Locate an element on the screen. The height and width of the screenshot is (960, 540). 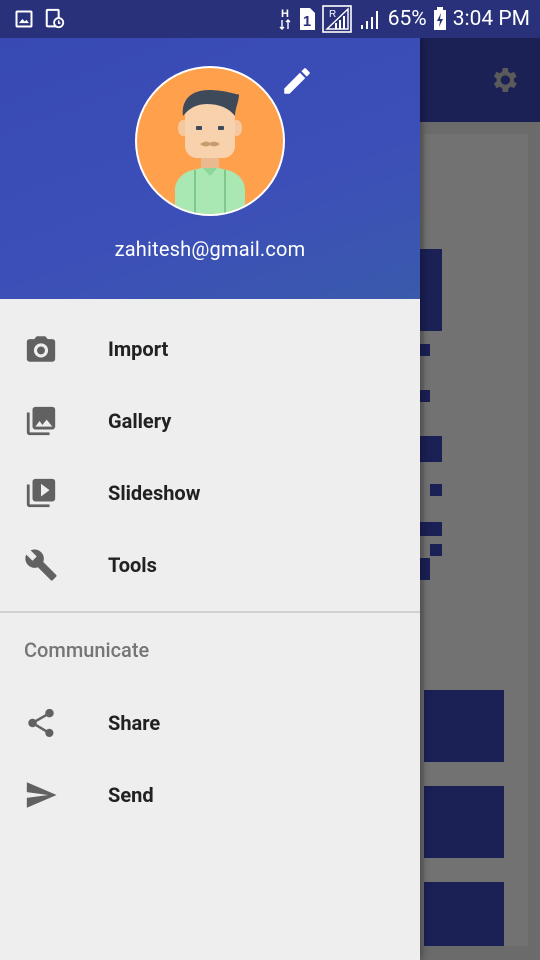
user-avatar is located at coordinates (210, 141).